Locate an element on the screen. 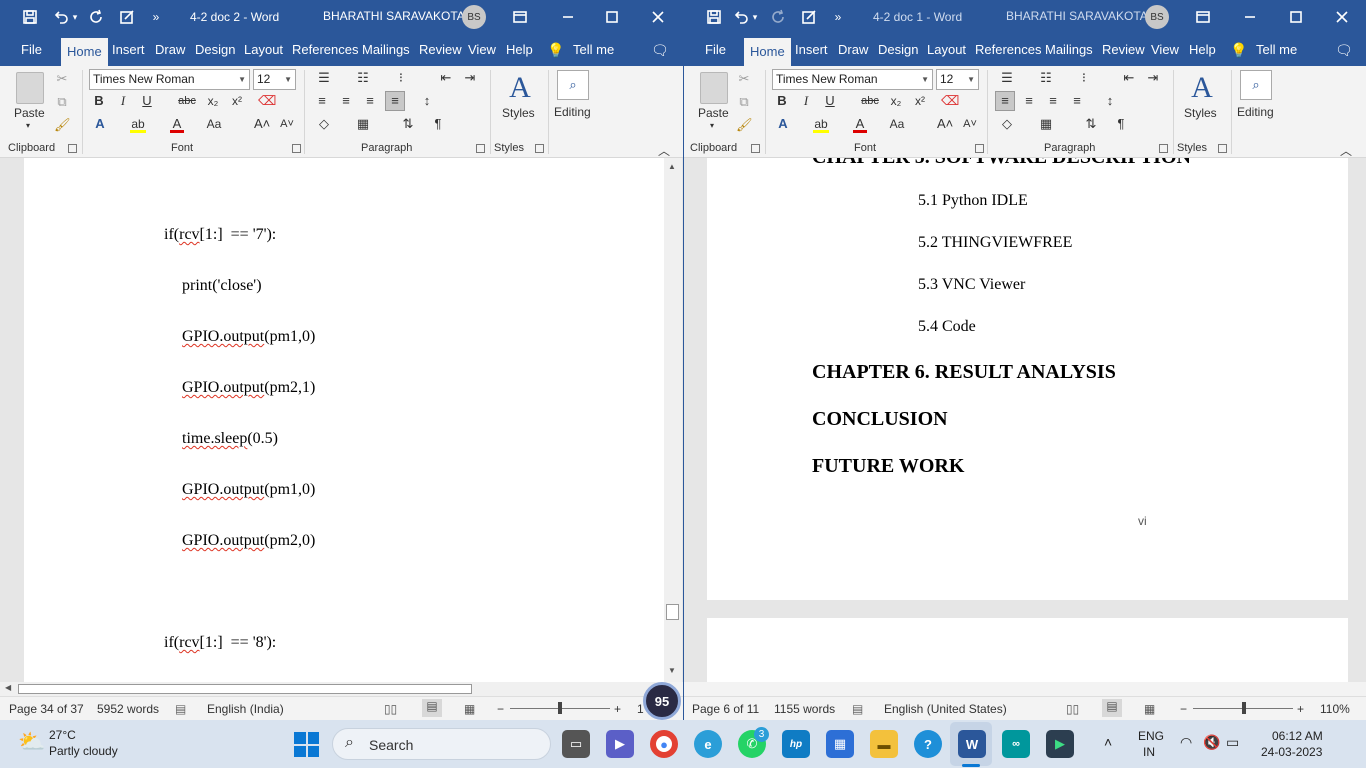  paste-icon is located at coordinates (30, 88).